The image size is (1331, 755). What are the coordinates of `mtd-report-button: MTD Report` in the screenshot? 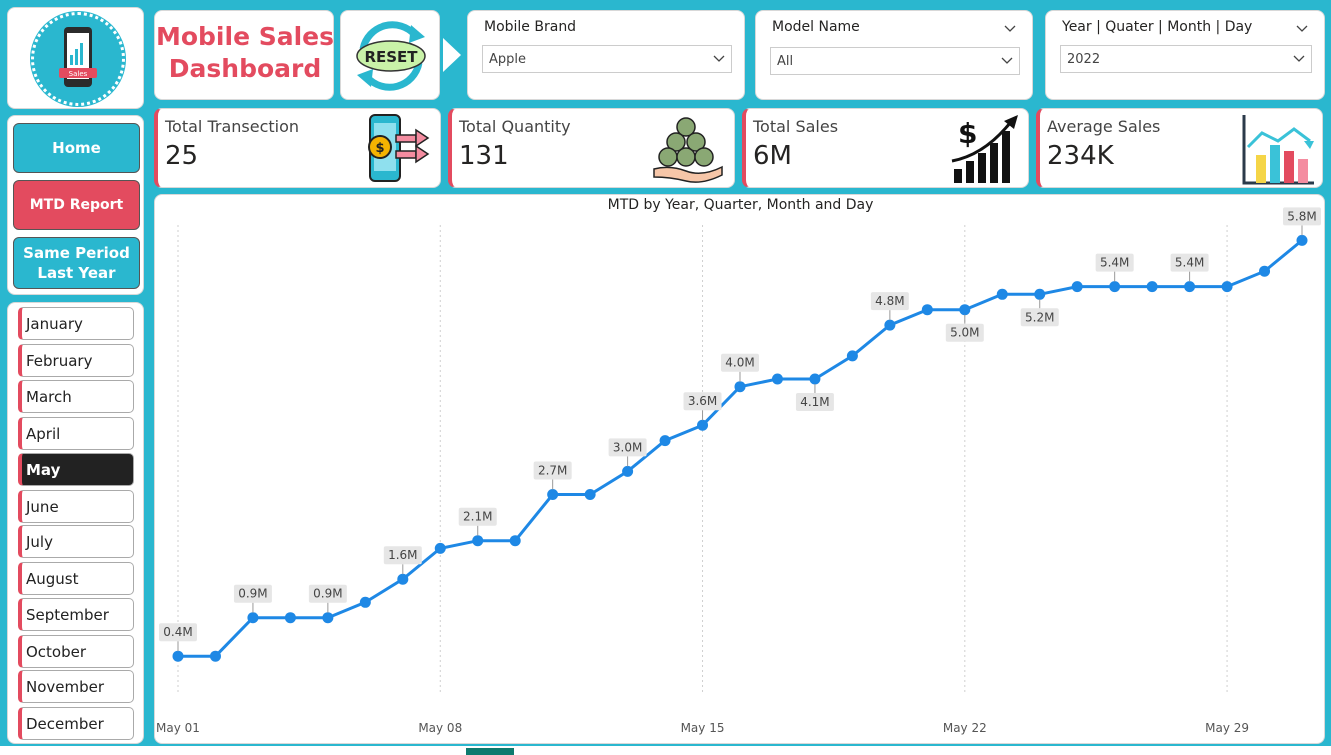 It's located at (76, 205).